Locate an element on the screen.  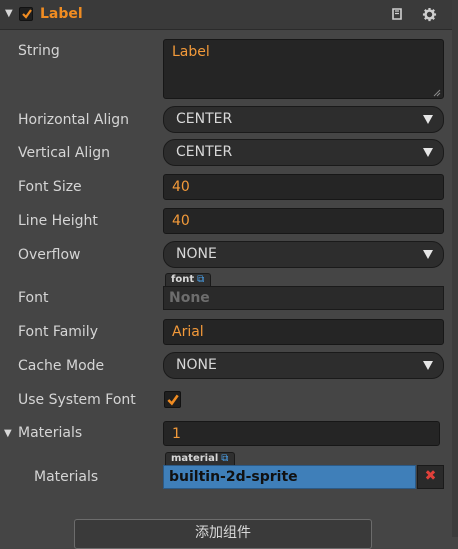
vertical-align-select: CENTER is located at coordinates (303, 152).